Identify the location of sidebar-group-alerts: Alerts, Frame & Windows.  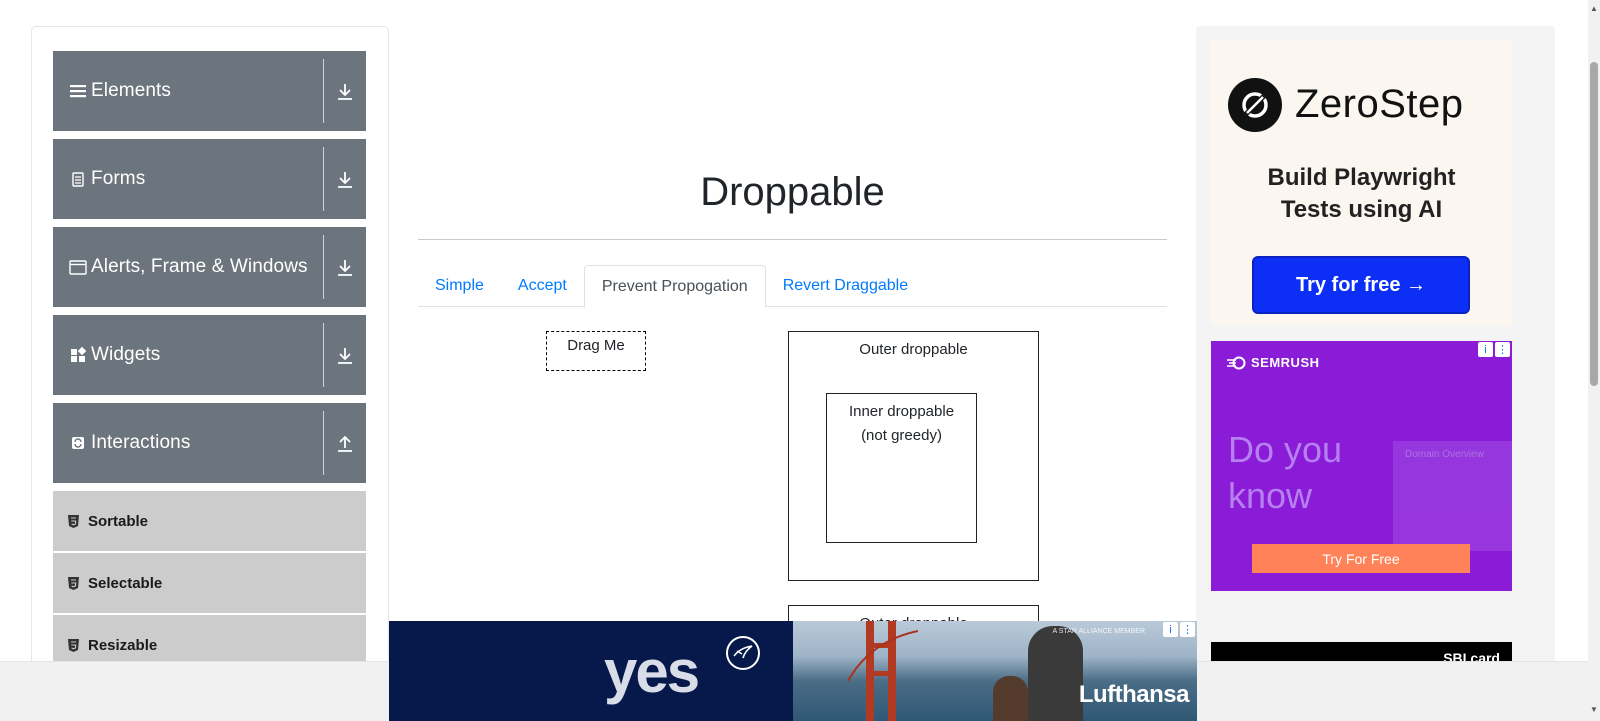
(209, 267).